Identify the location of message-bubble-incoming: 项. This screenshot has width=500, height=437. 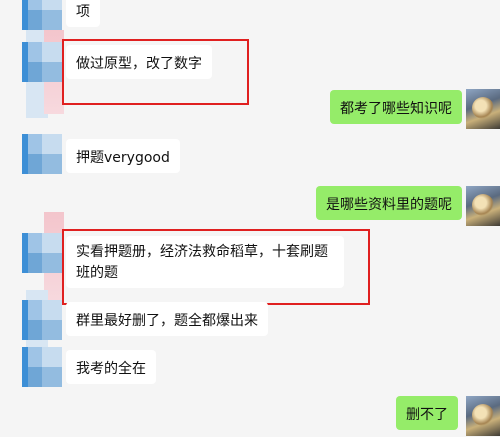
(83, 13).